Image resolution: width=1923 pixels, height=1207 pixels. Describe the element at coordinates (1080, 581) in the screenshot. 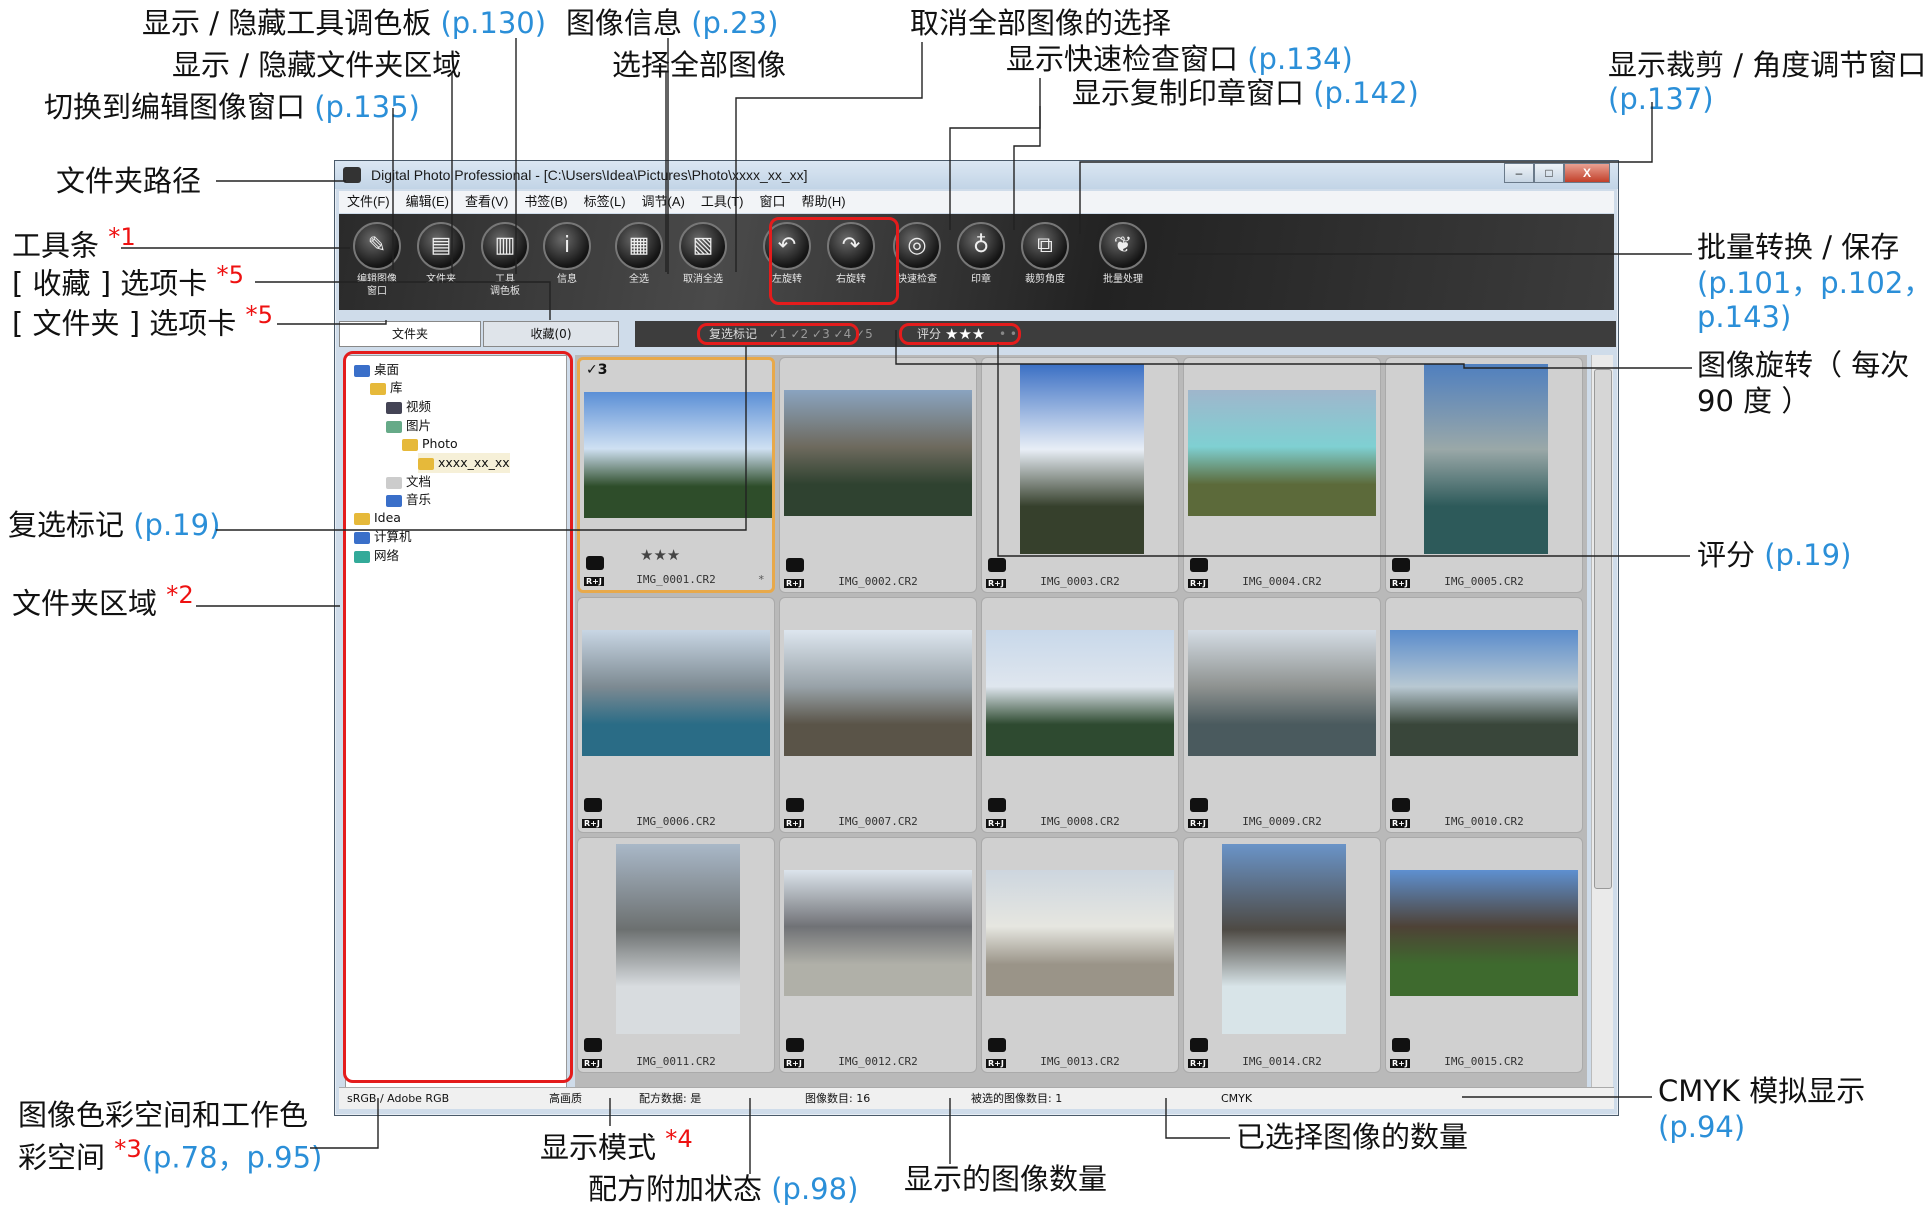

I see `thumbnail-filename: IMG_0003.CR2` at that location.